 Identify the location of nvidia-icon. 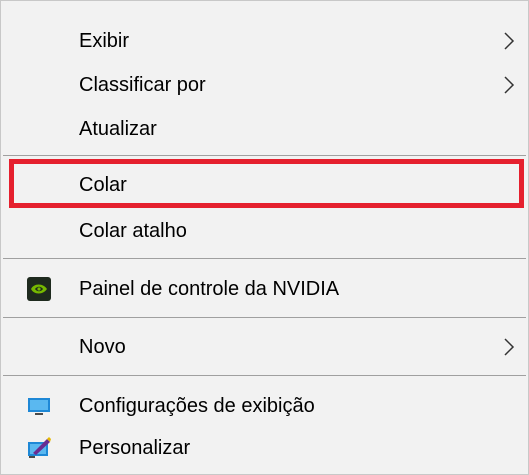
(39, 289).